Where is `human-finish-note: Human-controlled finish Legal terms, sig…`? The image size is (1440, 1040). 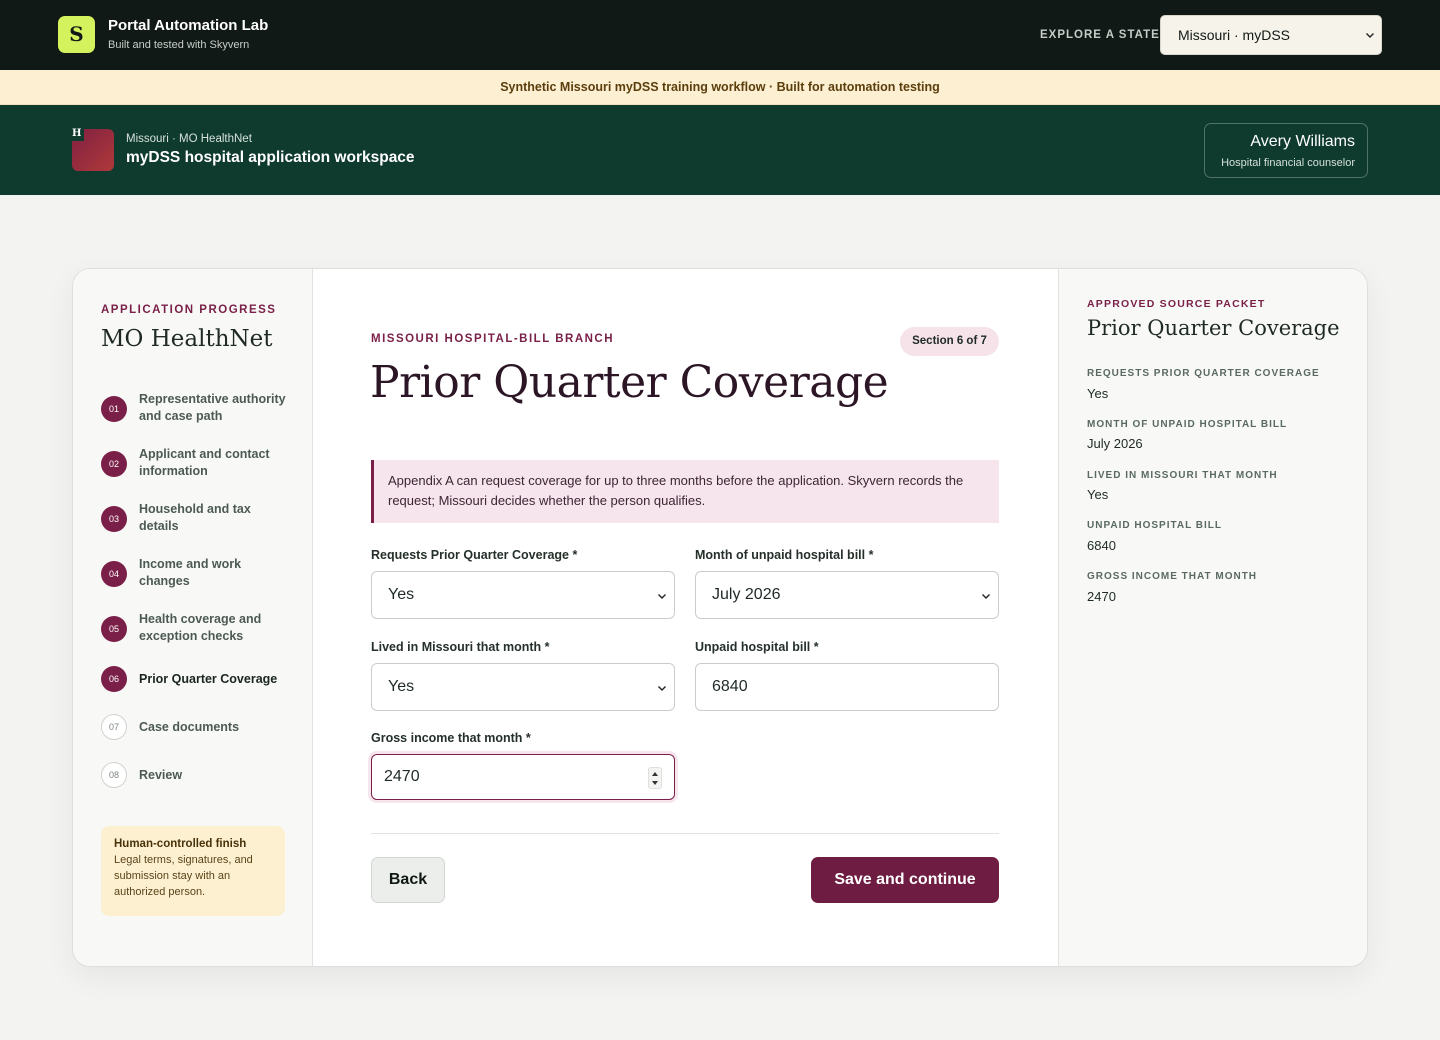 human-finish-note: Human-controlled finish Legal terms, sig… is located at coordinates (193, 871).